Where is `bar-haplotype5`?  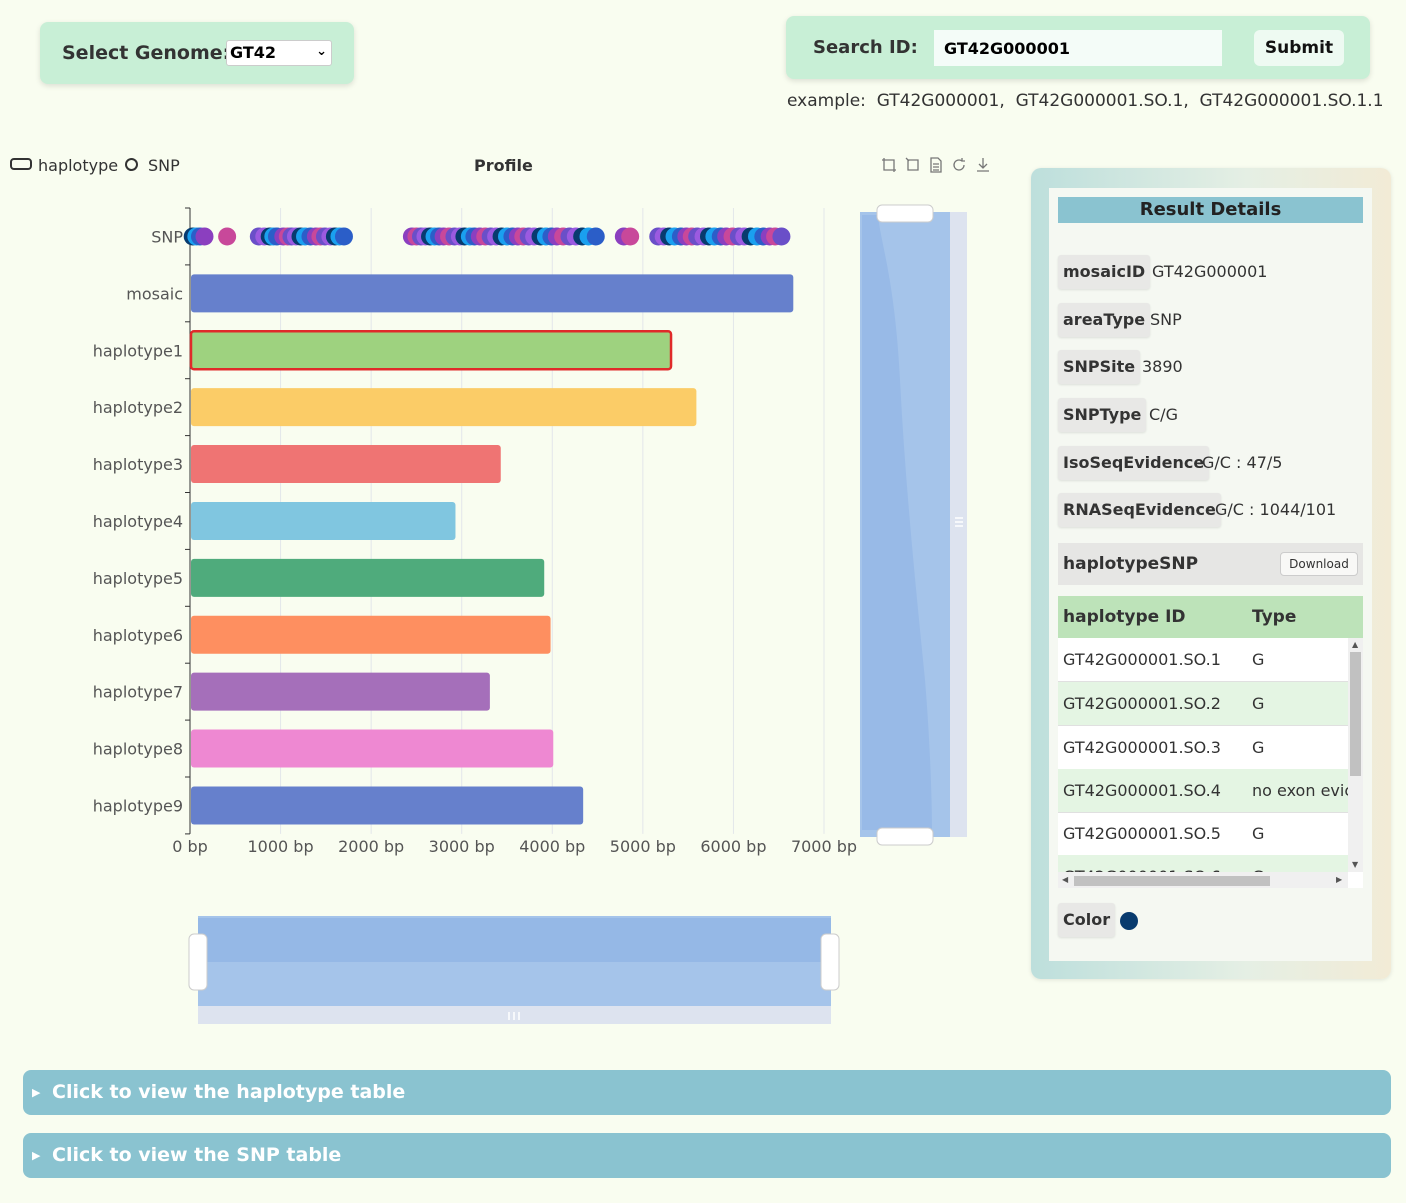
bar-haplotype5 is located at coordinates (368, 577).